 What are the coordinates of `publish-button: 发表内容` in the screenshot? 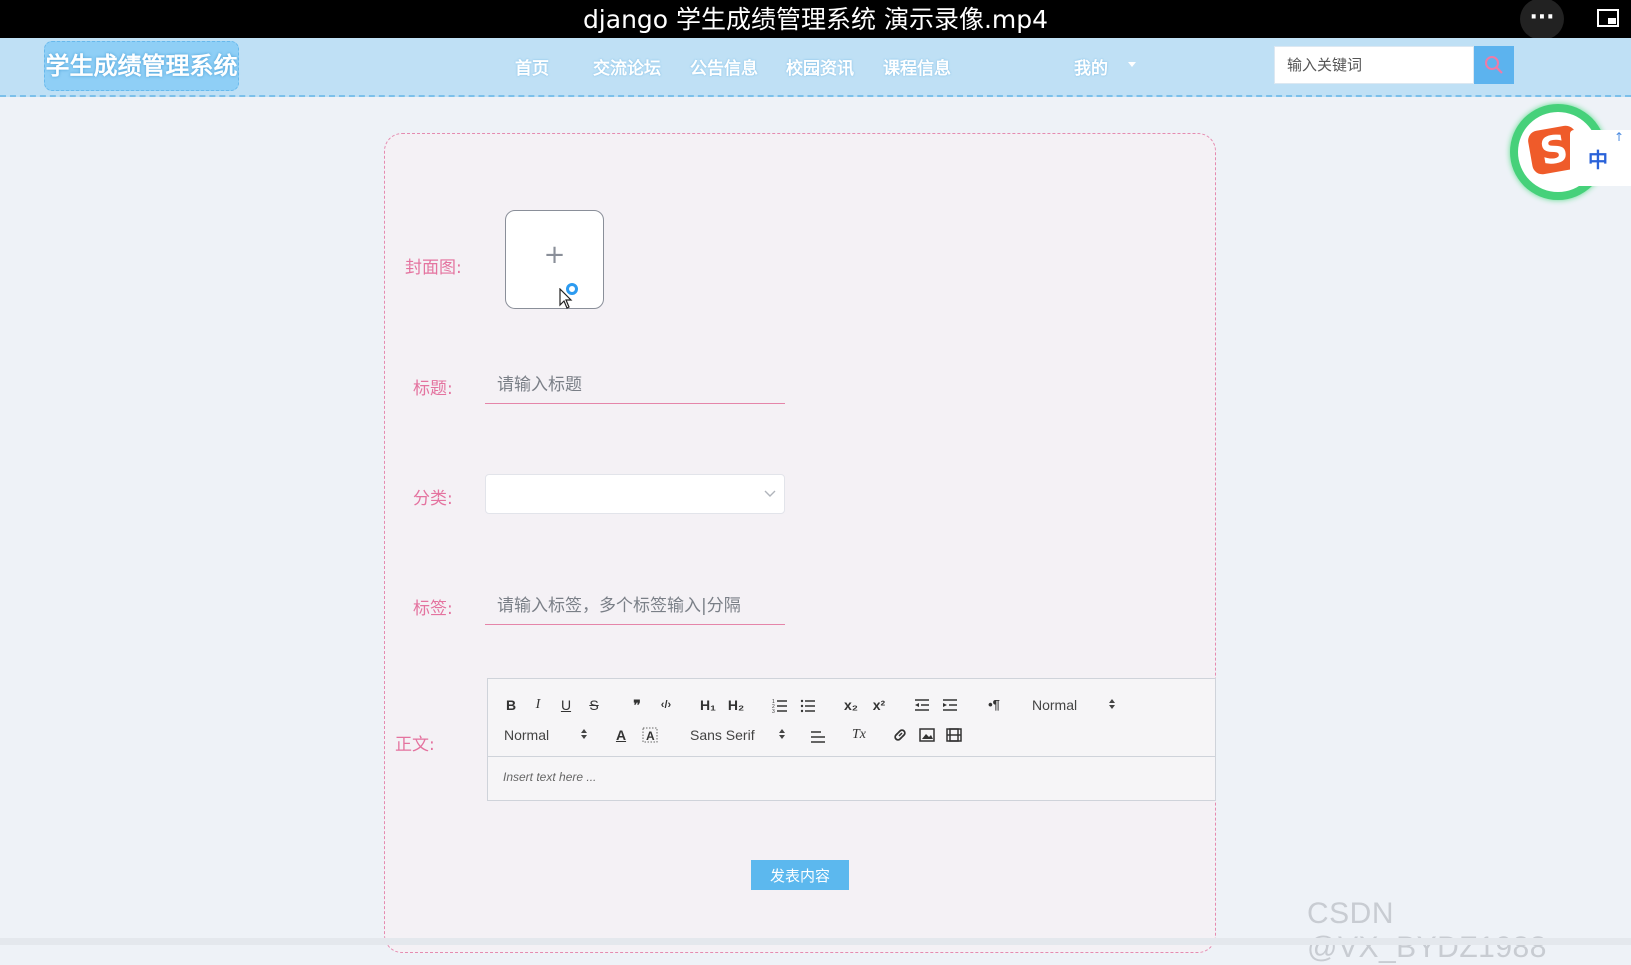 It's located at (800, 875).